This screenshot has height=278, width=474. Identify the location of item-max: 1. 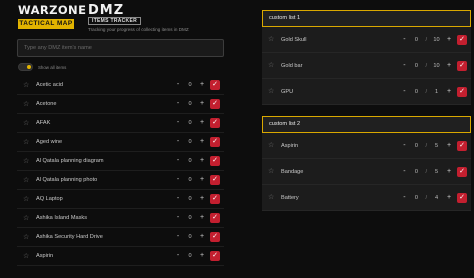
(436, 91).